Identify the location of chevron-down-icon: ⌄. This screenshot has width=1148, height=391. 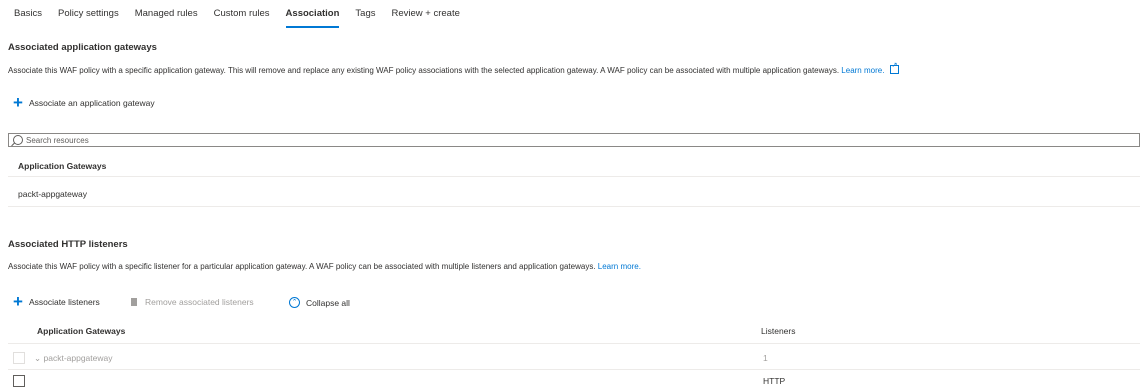
(38, 358).